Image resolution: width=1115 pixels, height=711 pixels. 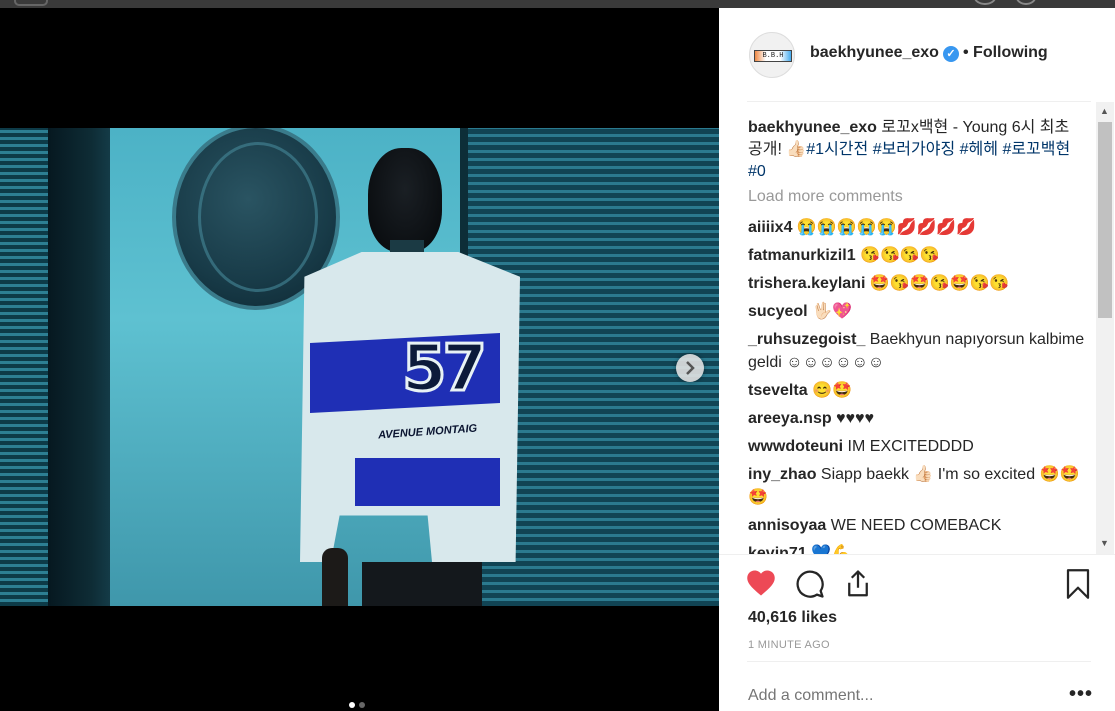 I want to click on comment-username: annisoyaa, so click(x=787, y=525).